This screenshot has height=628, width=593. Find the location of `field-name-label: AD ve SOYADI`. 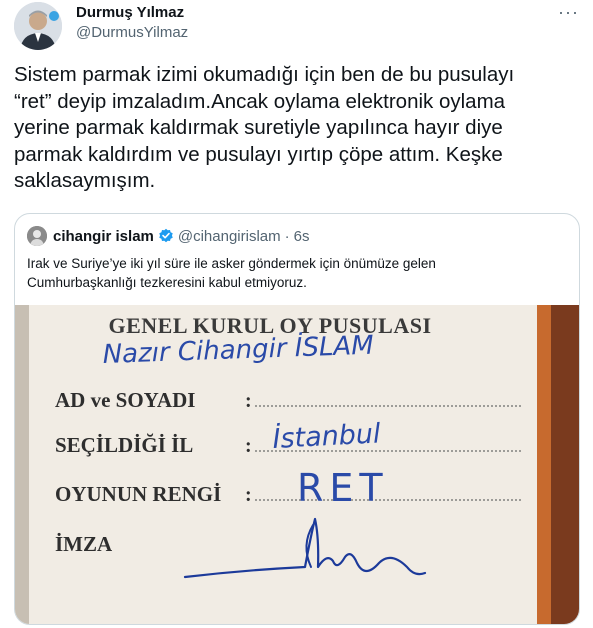

field-name-label: AD ve SOYADI is located at coordinates (125, 400).